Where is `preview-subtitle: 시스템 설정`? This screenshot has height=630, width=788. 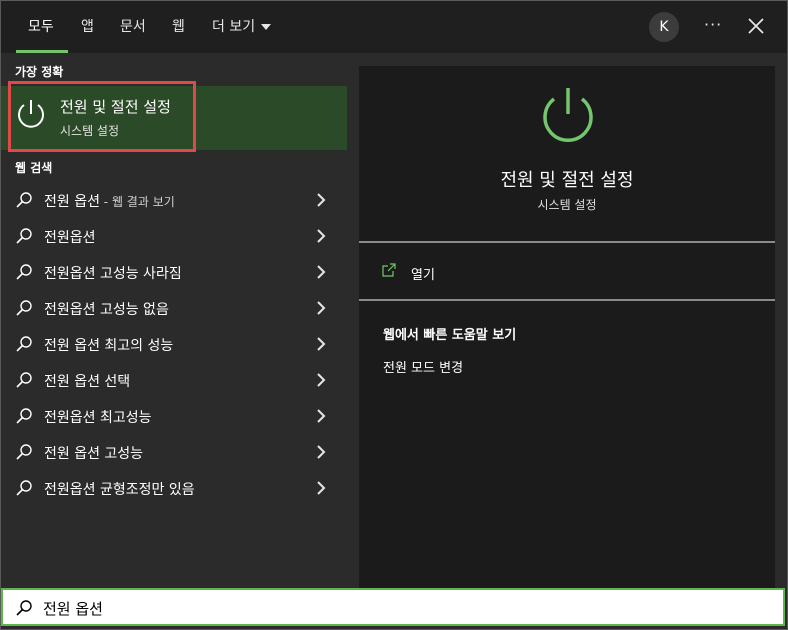 preview-subtitle: 시스템 설정 is located at coordinates (567, 205).